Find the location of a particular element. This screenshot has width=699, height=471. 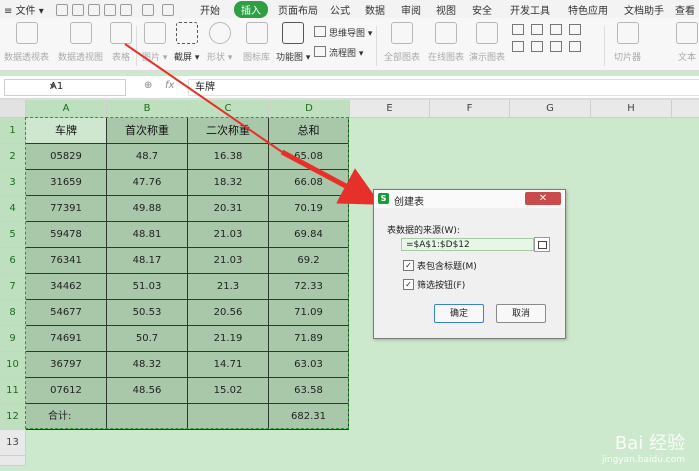

row-header-6: 6 is located at coordinates (13, 261).